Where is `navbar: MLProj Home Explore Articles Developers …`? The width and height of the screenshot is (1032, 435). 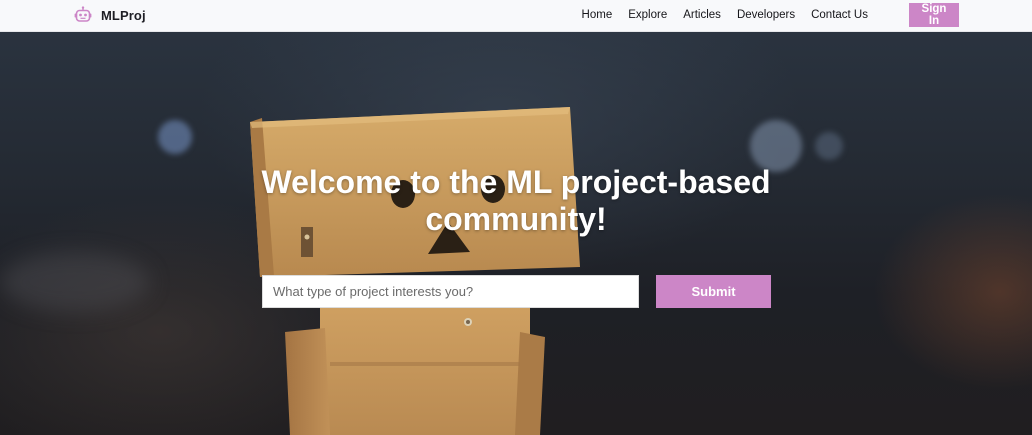
navbar: MLProj Home Explore Articles Developers … is located at coordinates (516, 16).